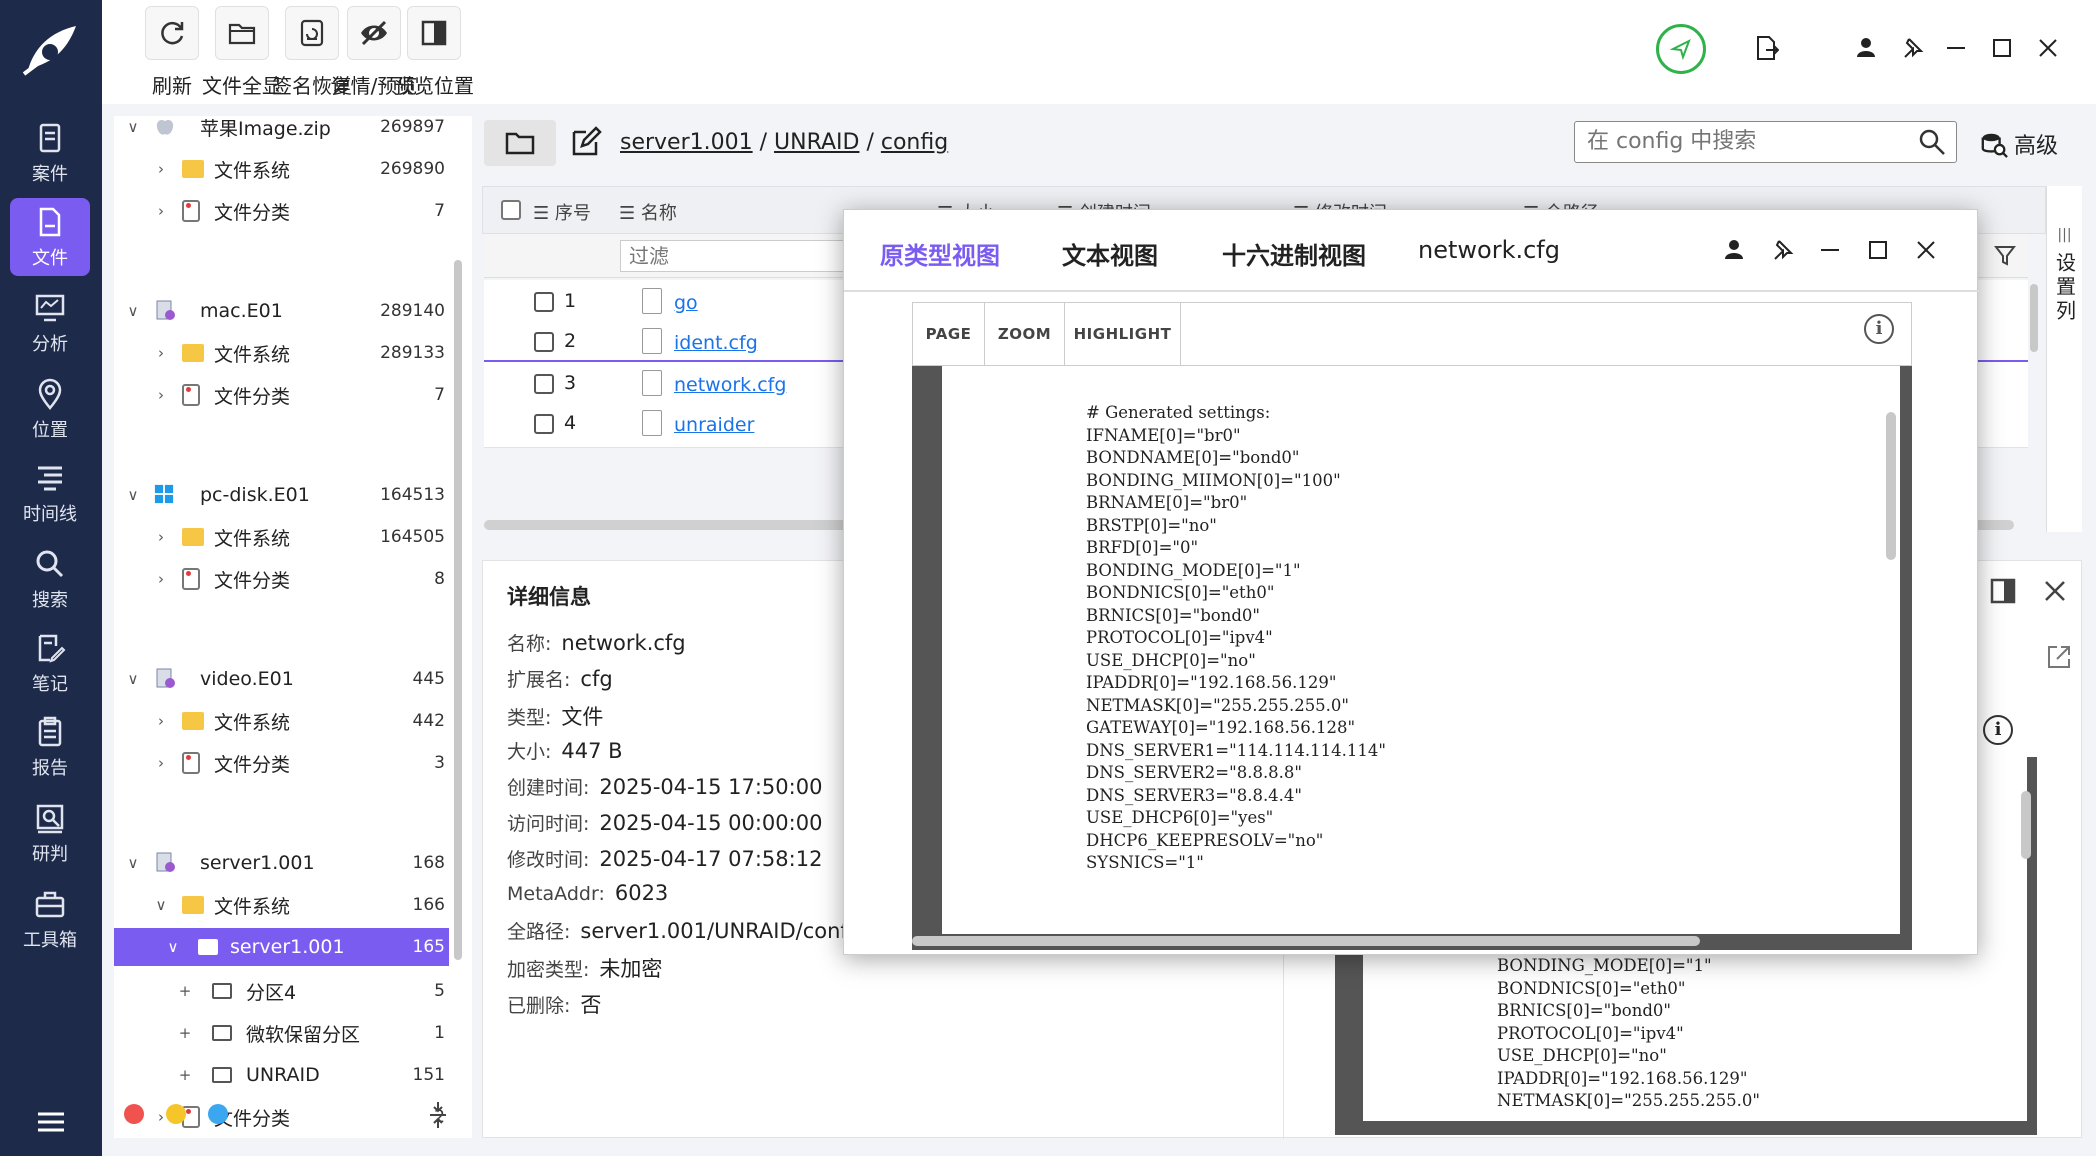 The image size is (2096, 1156). I want to click on edit-path-icon, so click(586, 142).